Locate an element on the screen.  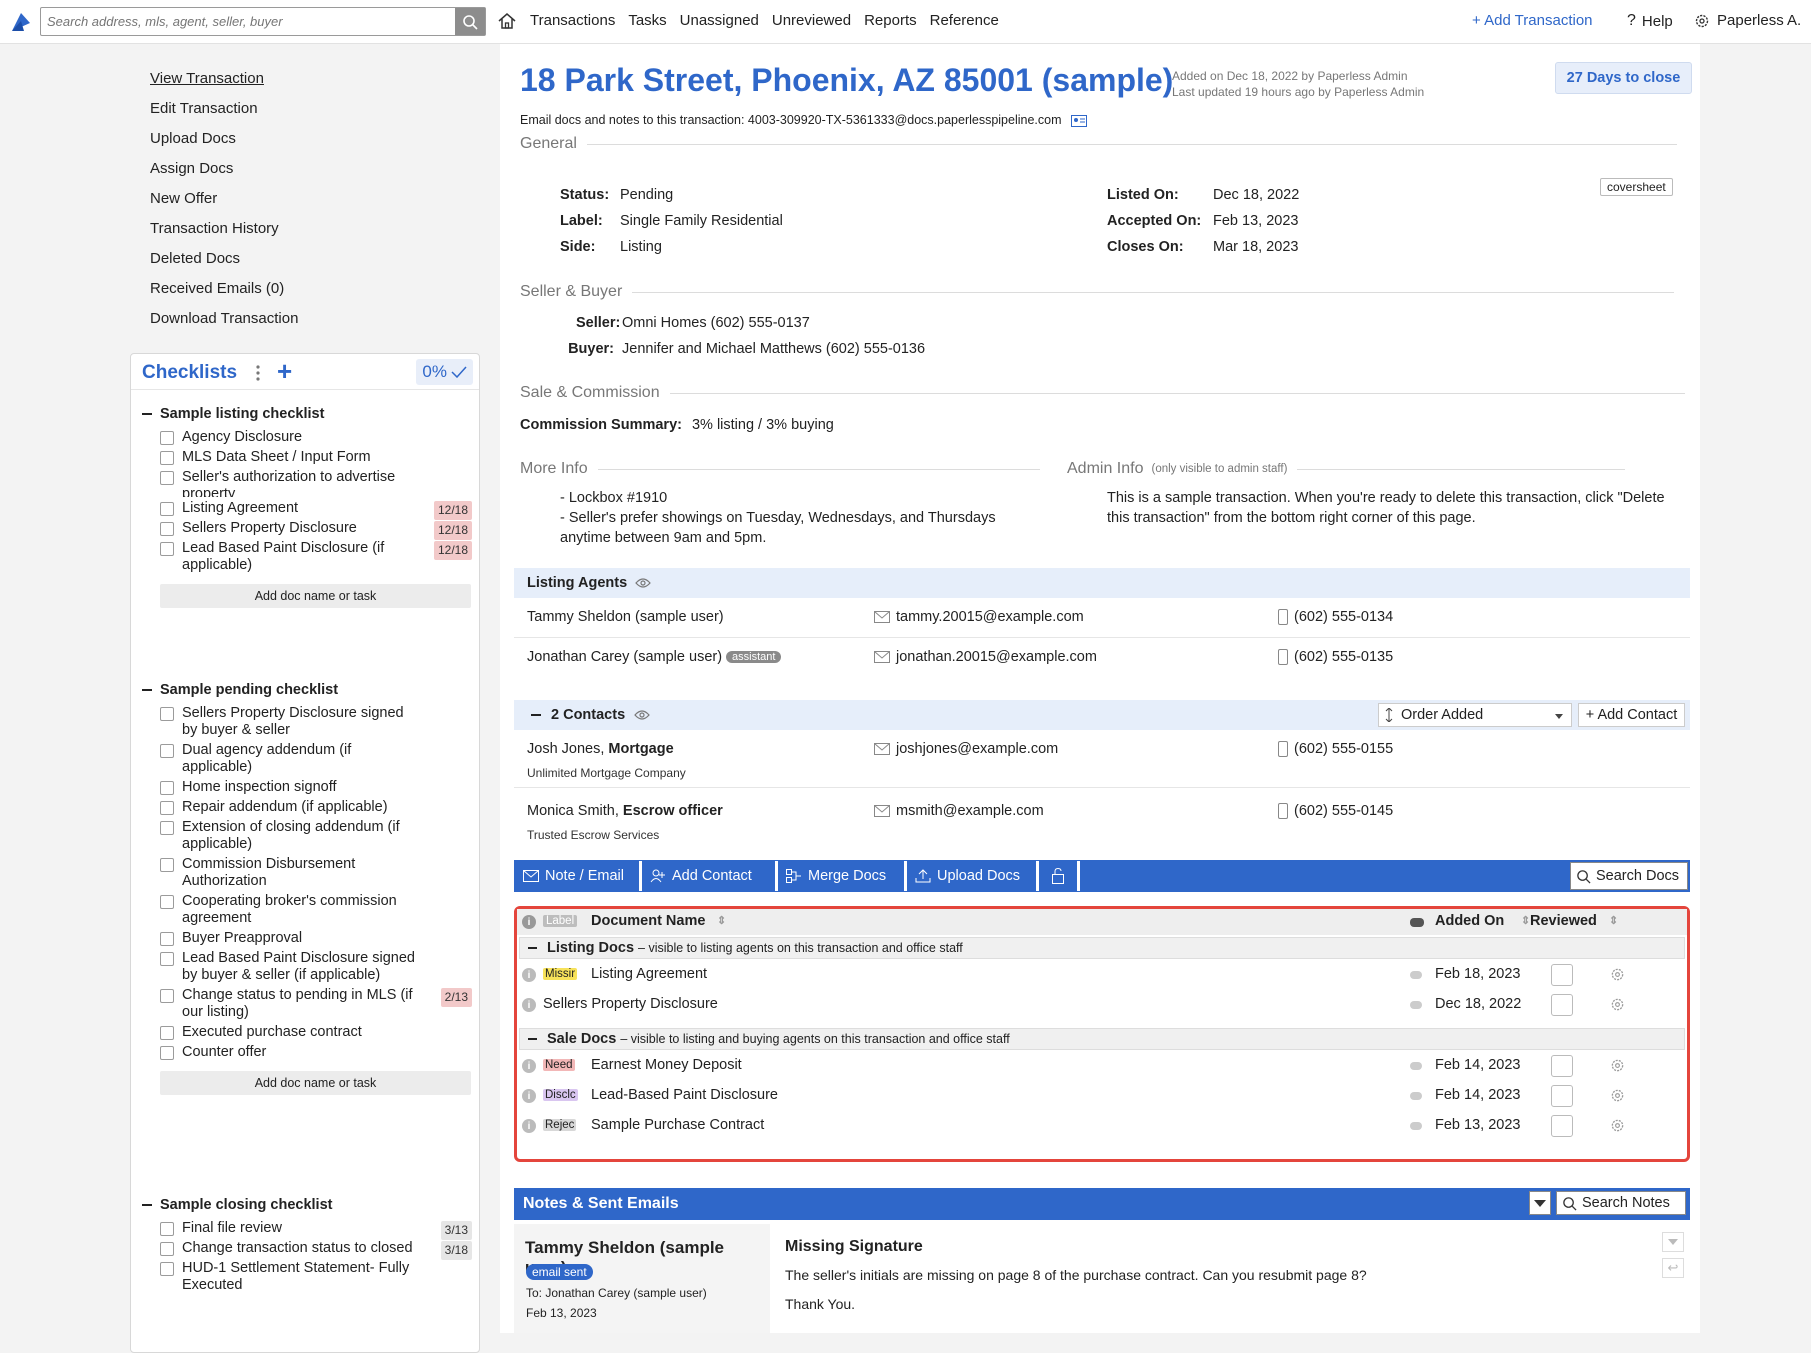
add-contact-toolbar-button: Add Contact is located at coordinates (710, 876).